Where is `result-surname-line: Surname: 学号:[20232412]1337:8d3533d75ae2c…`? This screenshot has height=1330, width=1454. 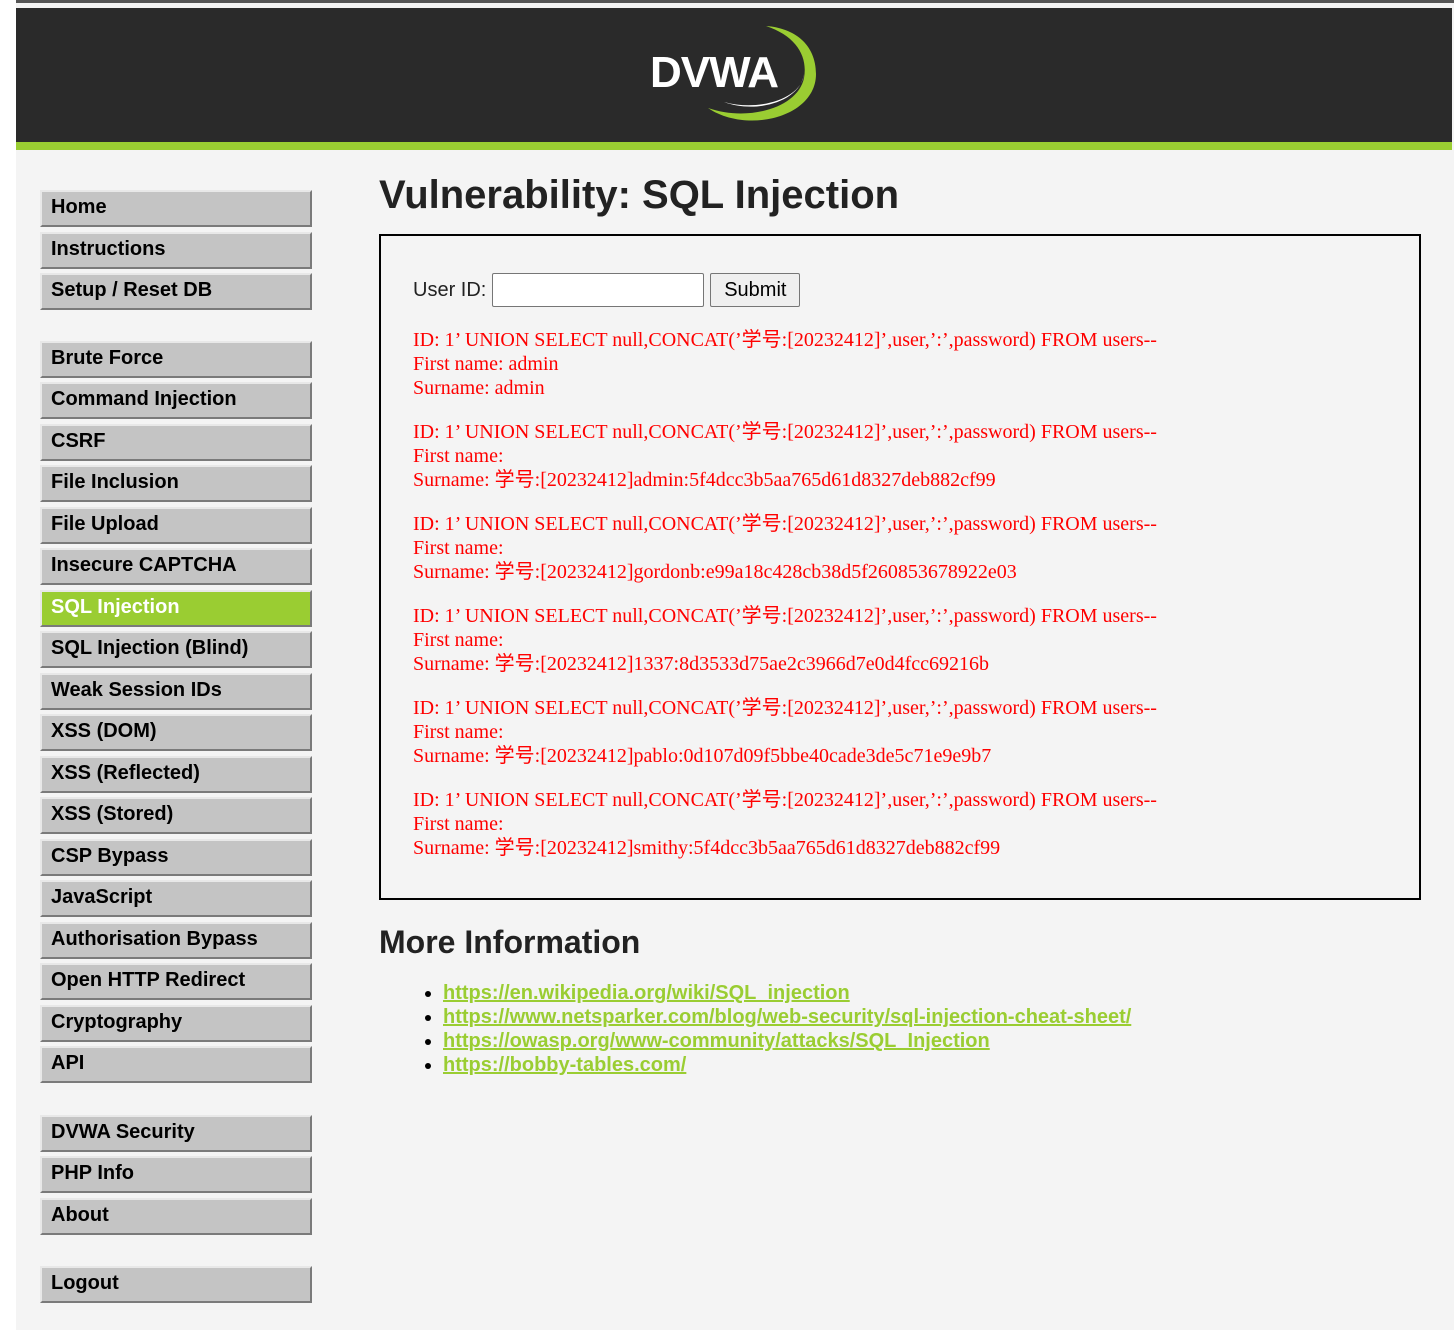
result-surname-line: Surname: 学号:[20232412]1337:8d3533d75ae2c… is located at coordinates (701, 664).